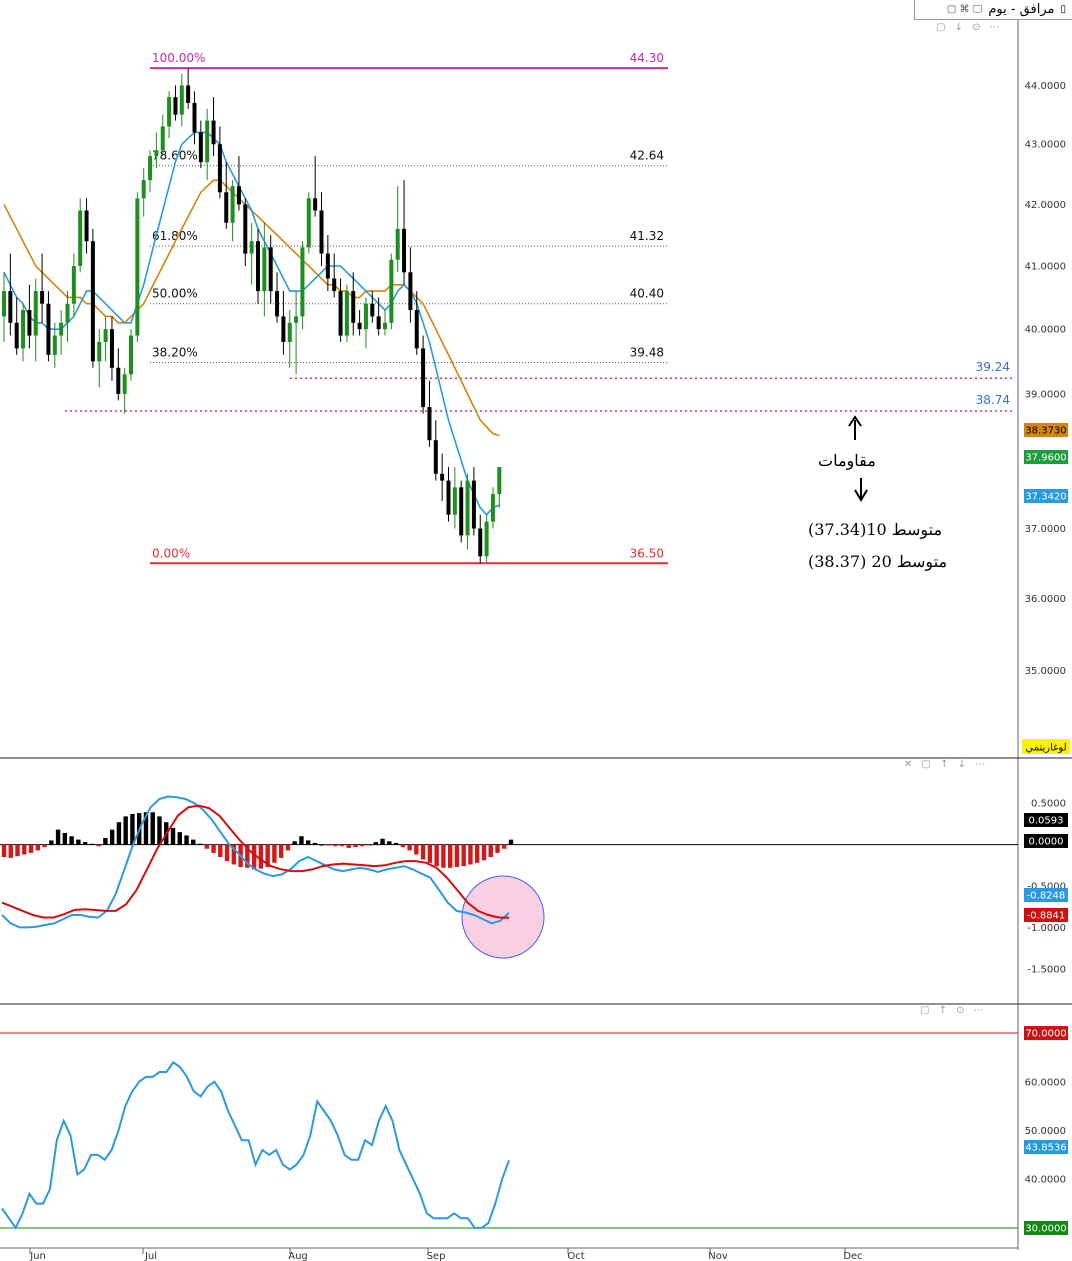 This screenshot has width=1072, height=1261. I want to click on ma10-line, so click(251, 323).